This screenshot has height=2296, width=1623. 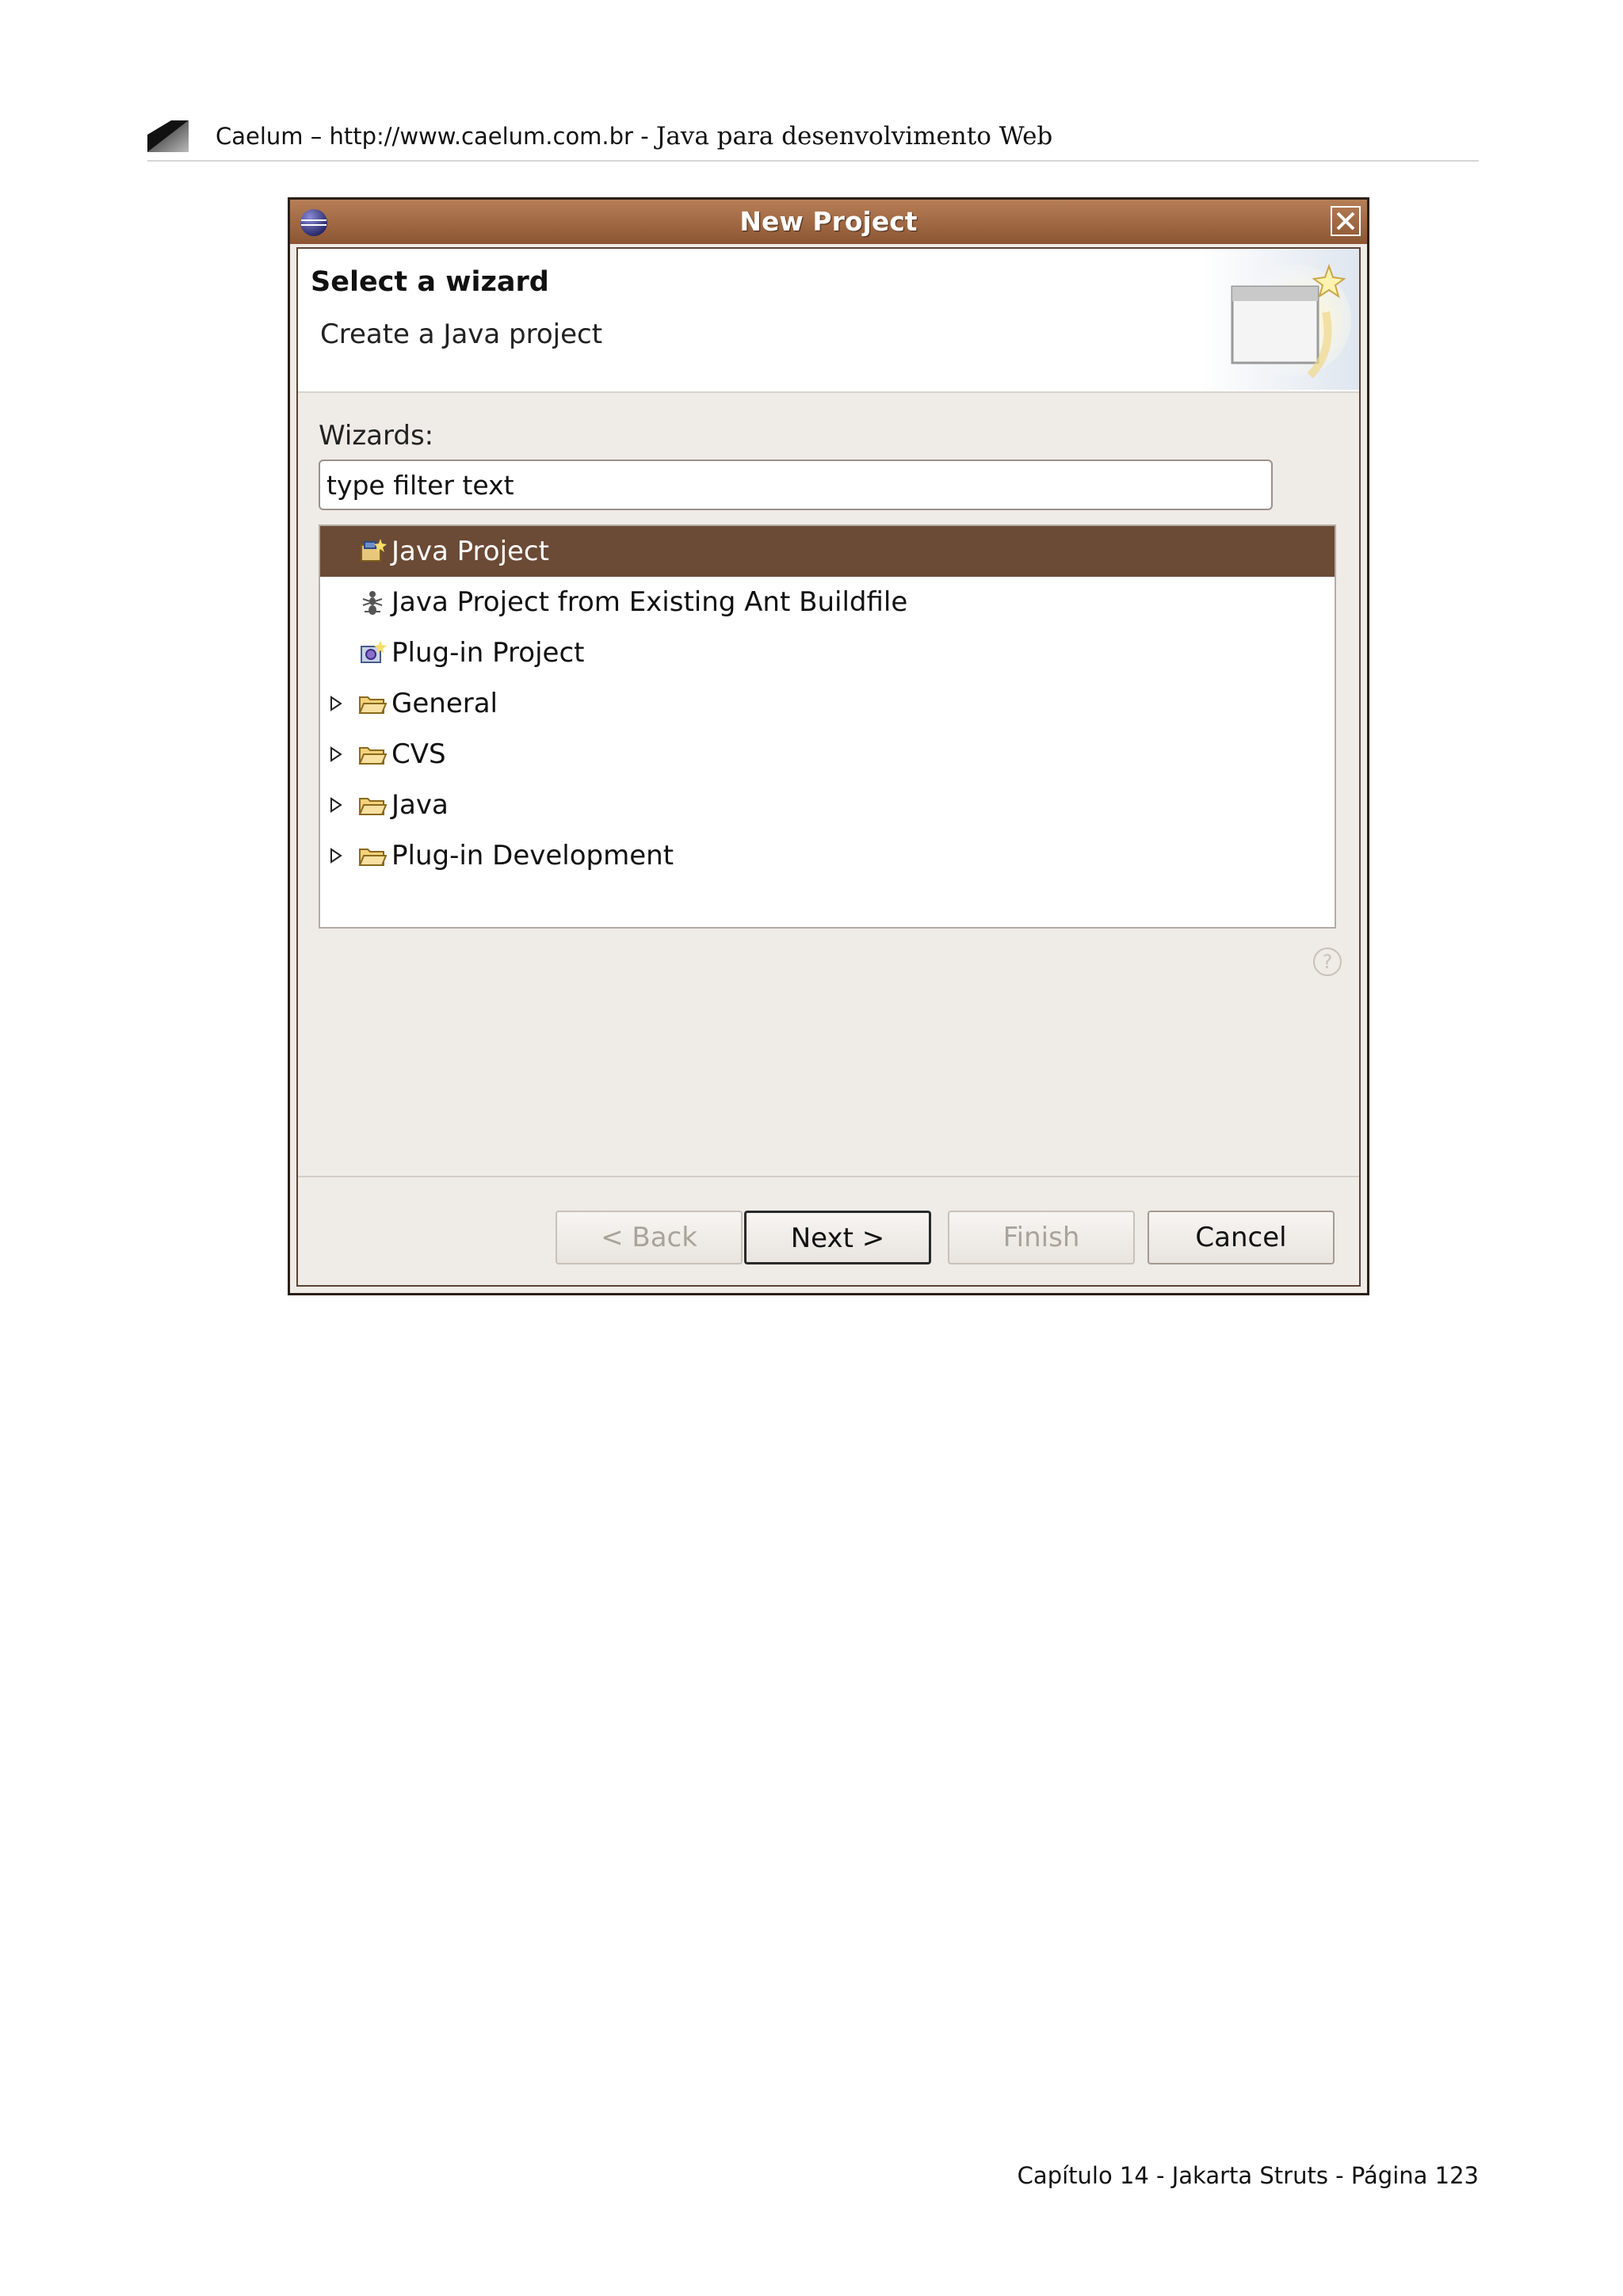 I want to click on caelum-logo-icon, so click(x=168, y=136).